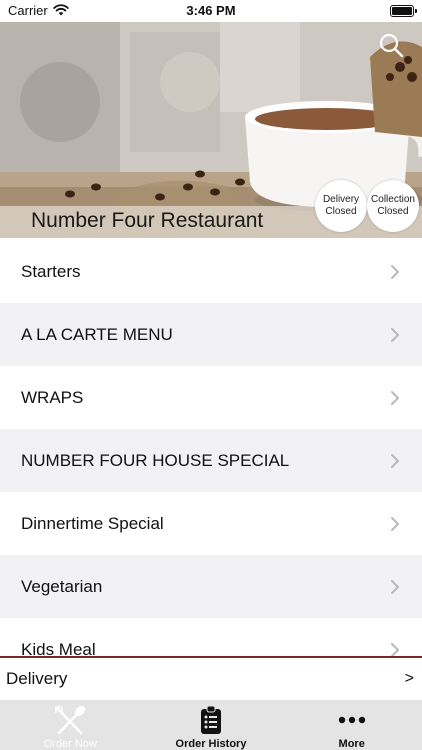 The height and width of the screenshot is (750, 422). I want to click on clipboard-list-icon, so click(211, 719).